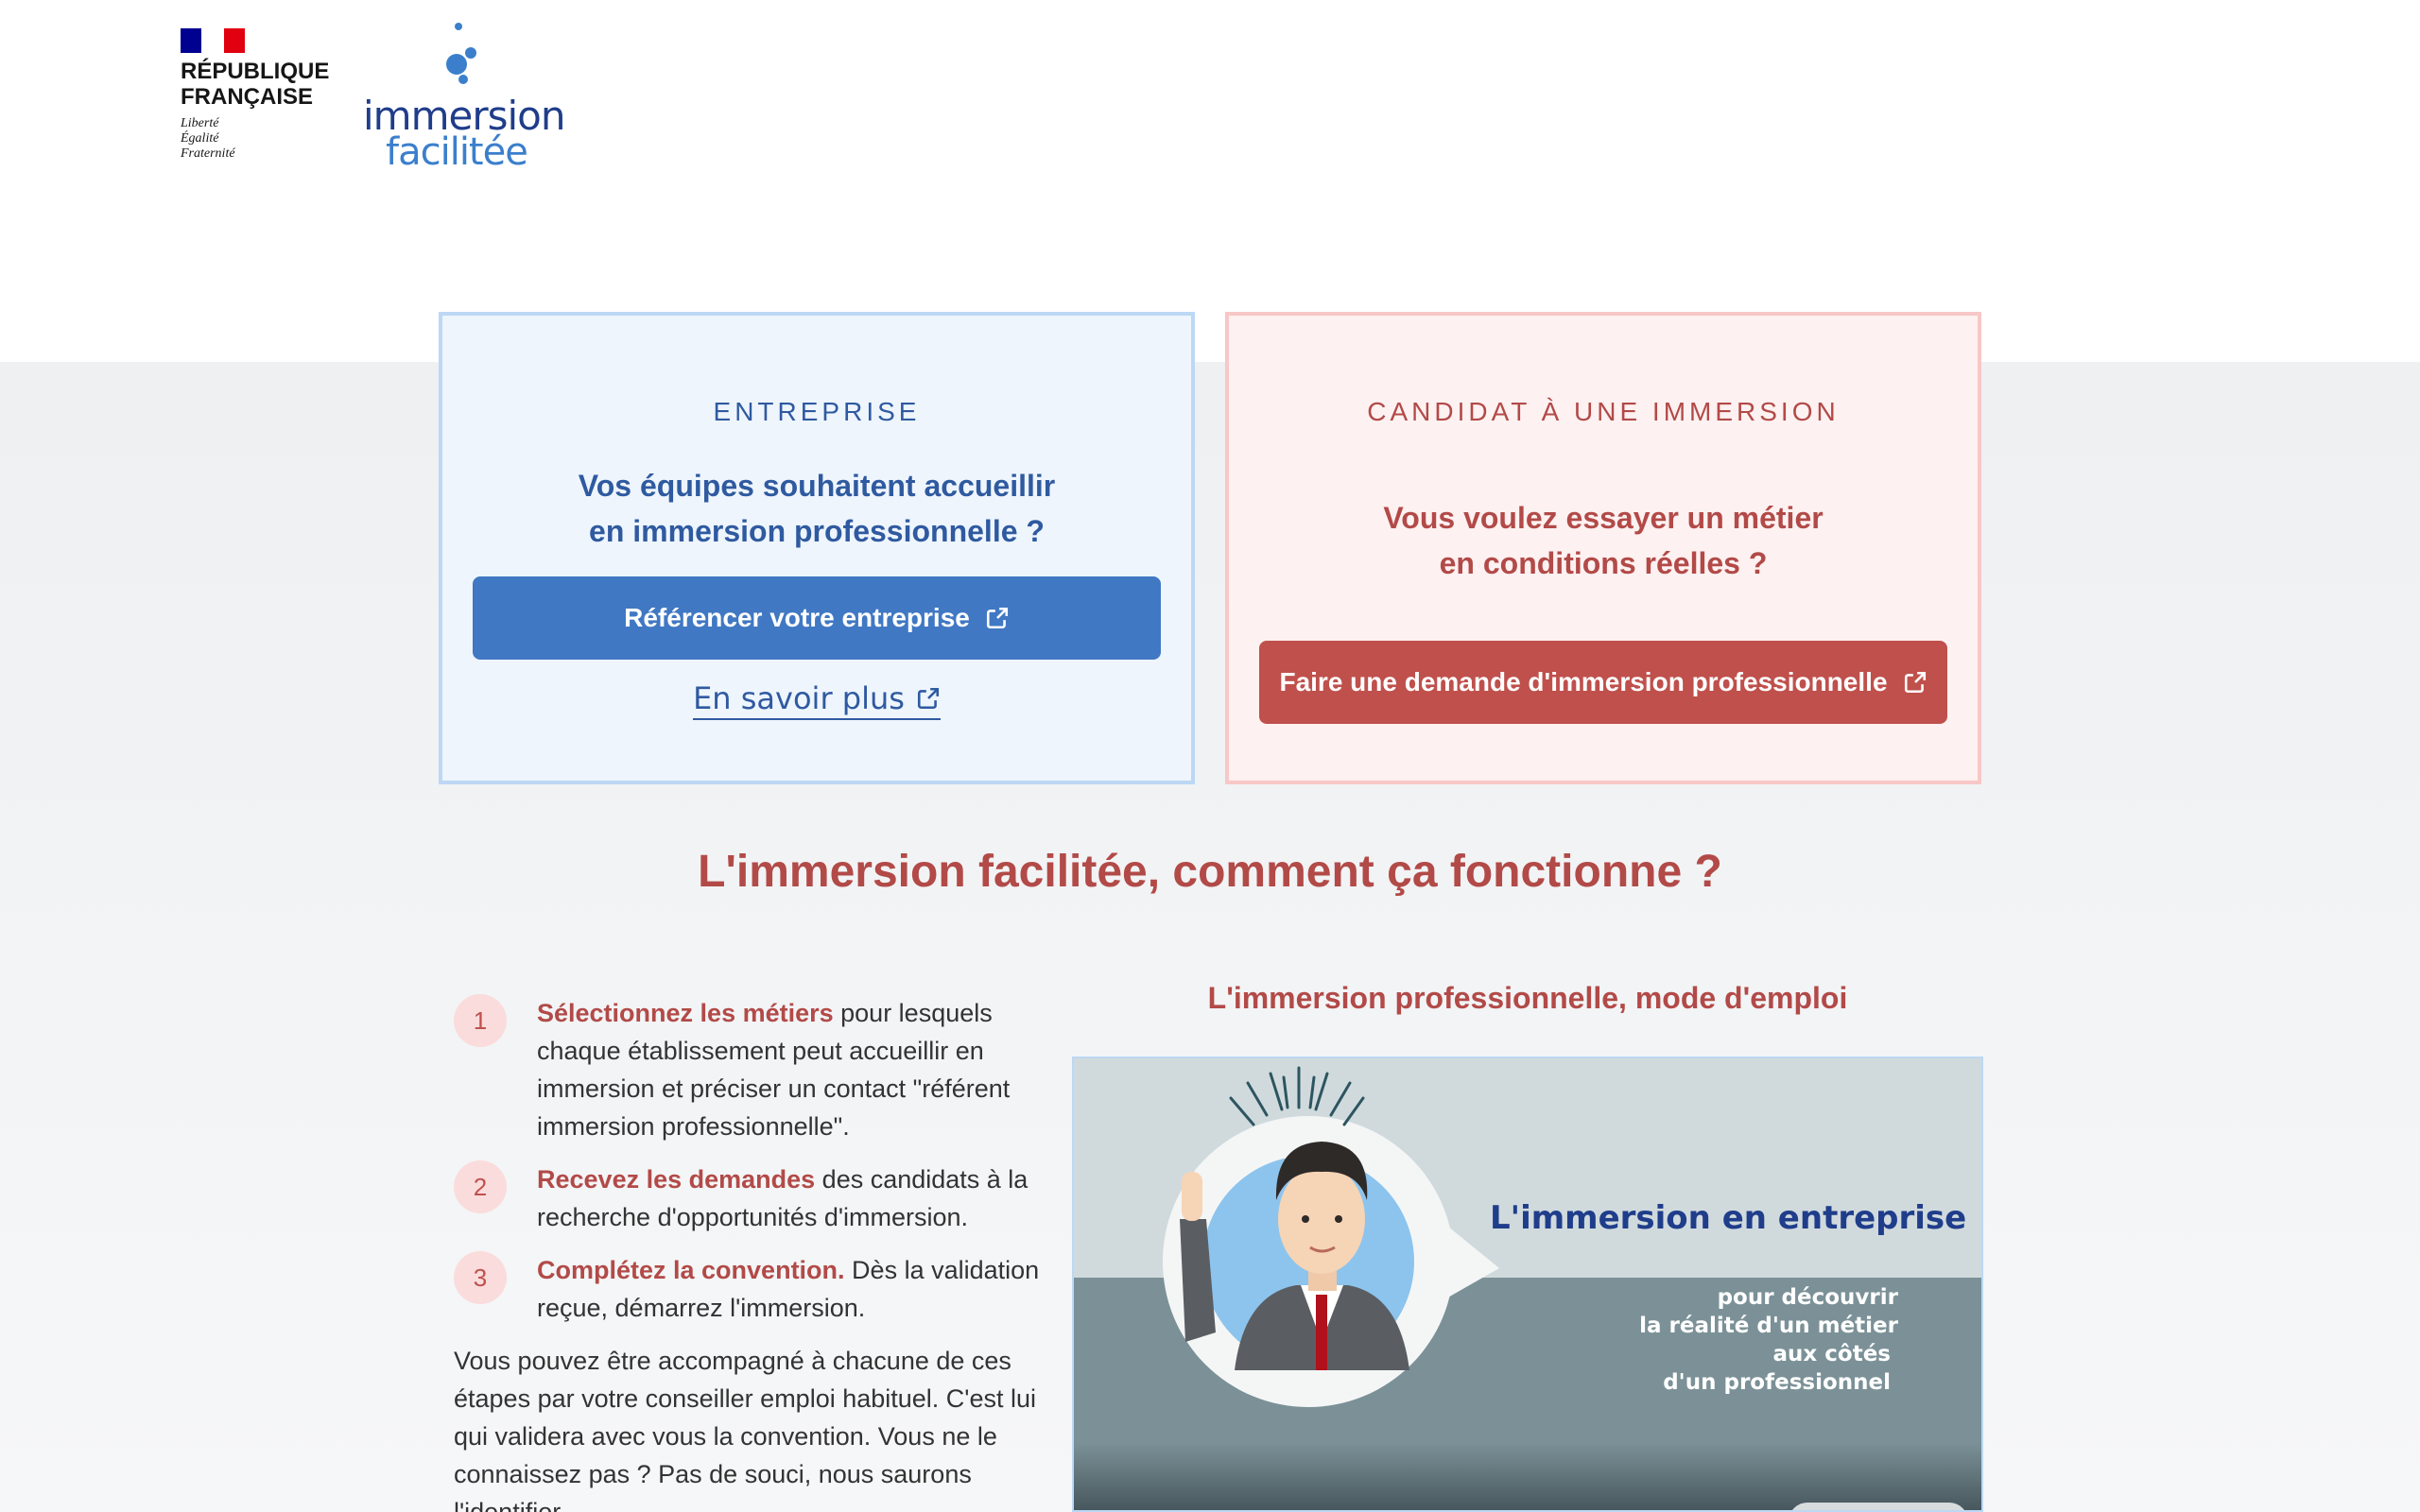  What do you see at coordinates (213, 40) in the screenshot?
I see `french-flag-icon` at bounding box center [213, 40].